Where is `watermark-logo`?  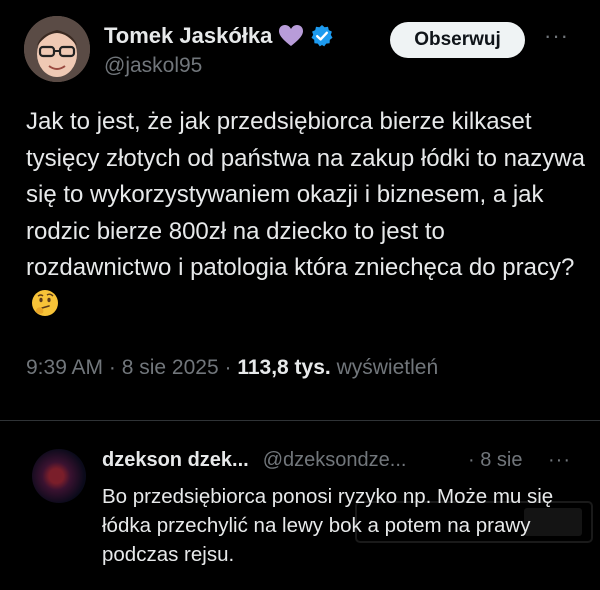 watermark-logo is located at coordinates (474, 522).